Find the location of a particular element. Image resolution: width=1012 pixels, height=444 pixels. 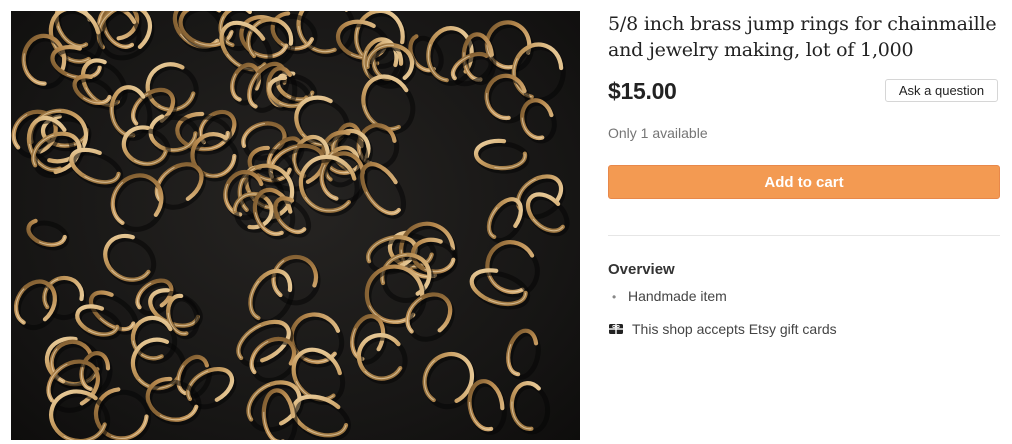

overview-item-label: Handmade item is located at coordinates (677, 296).